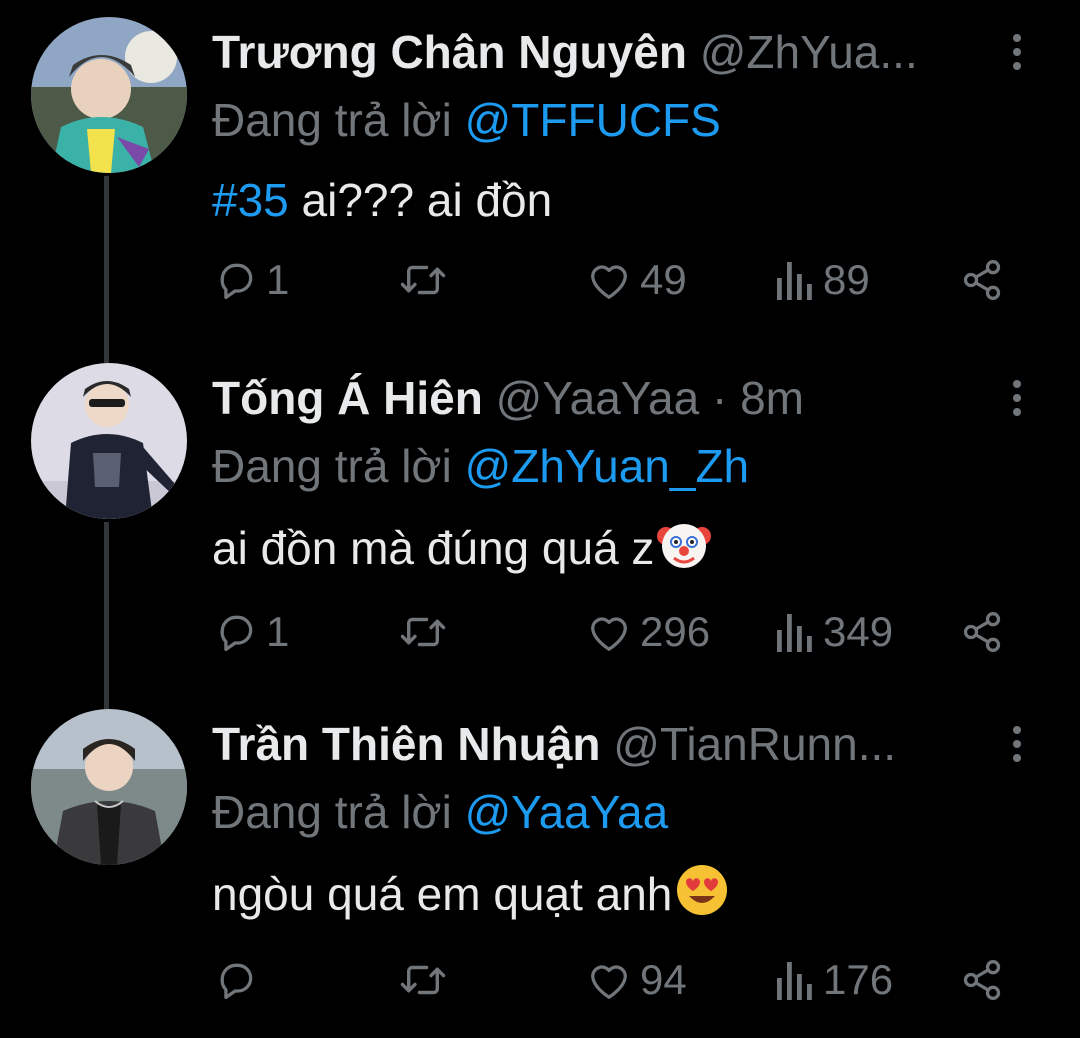 The width and height of the screenshot is (1080, 1038). Describe the element at coordinates (250, 200) in the screenshot. I see `hashtag-link: #35` at that location.